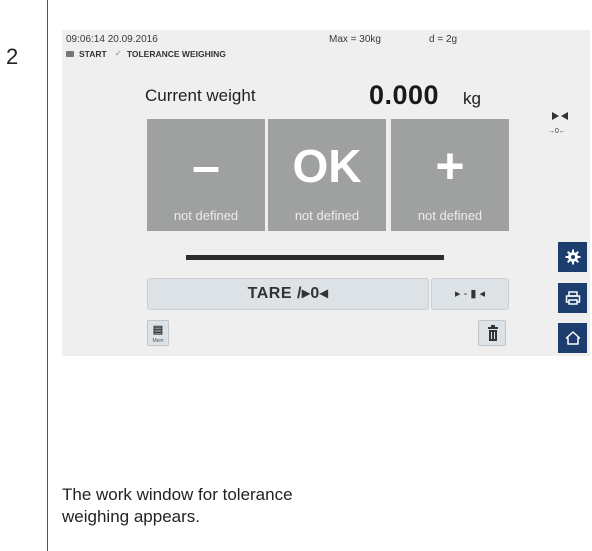 Image resolution: width=592 pixels, height=551 pixels. I want to click on weight-unit: kg, so click(472, 98).